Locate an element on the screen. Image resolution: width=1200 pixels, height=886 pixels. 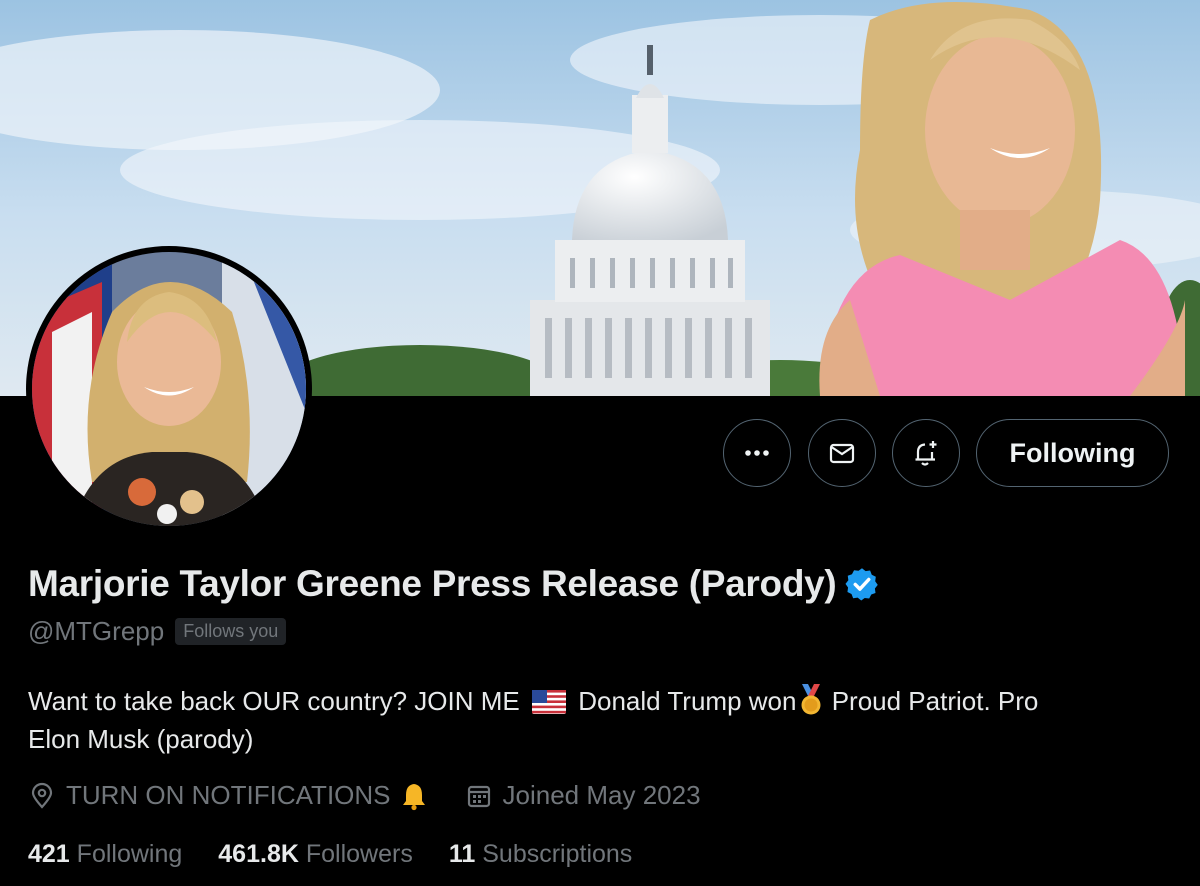
subscriptions-label: Subscriptions is located at coordinates (557, 854).